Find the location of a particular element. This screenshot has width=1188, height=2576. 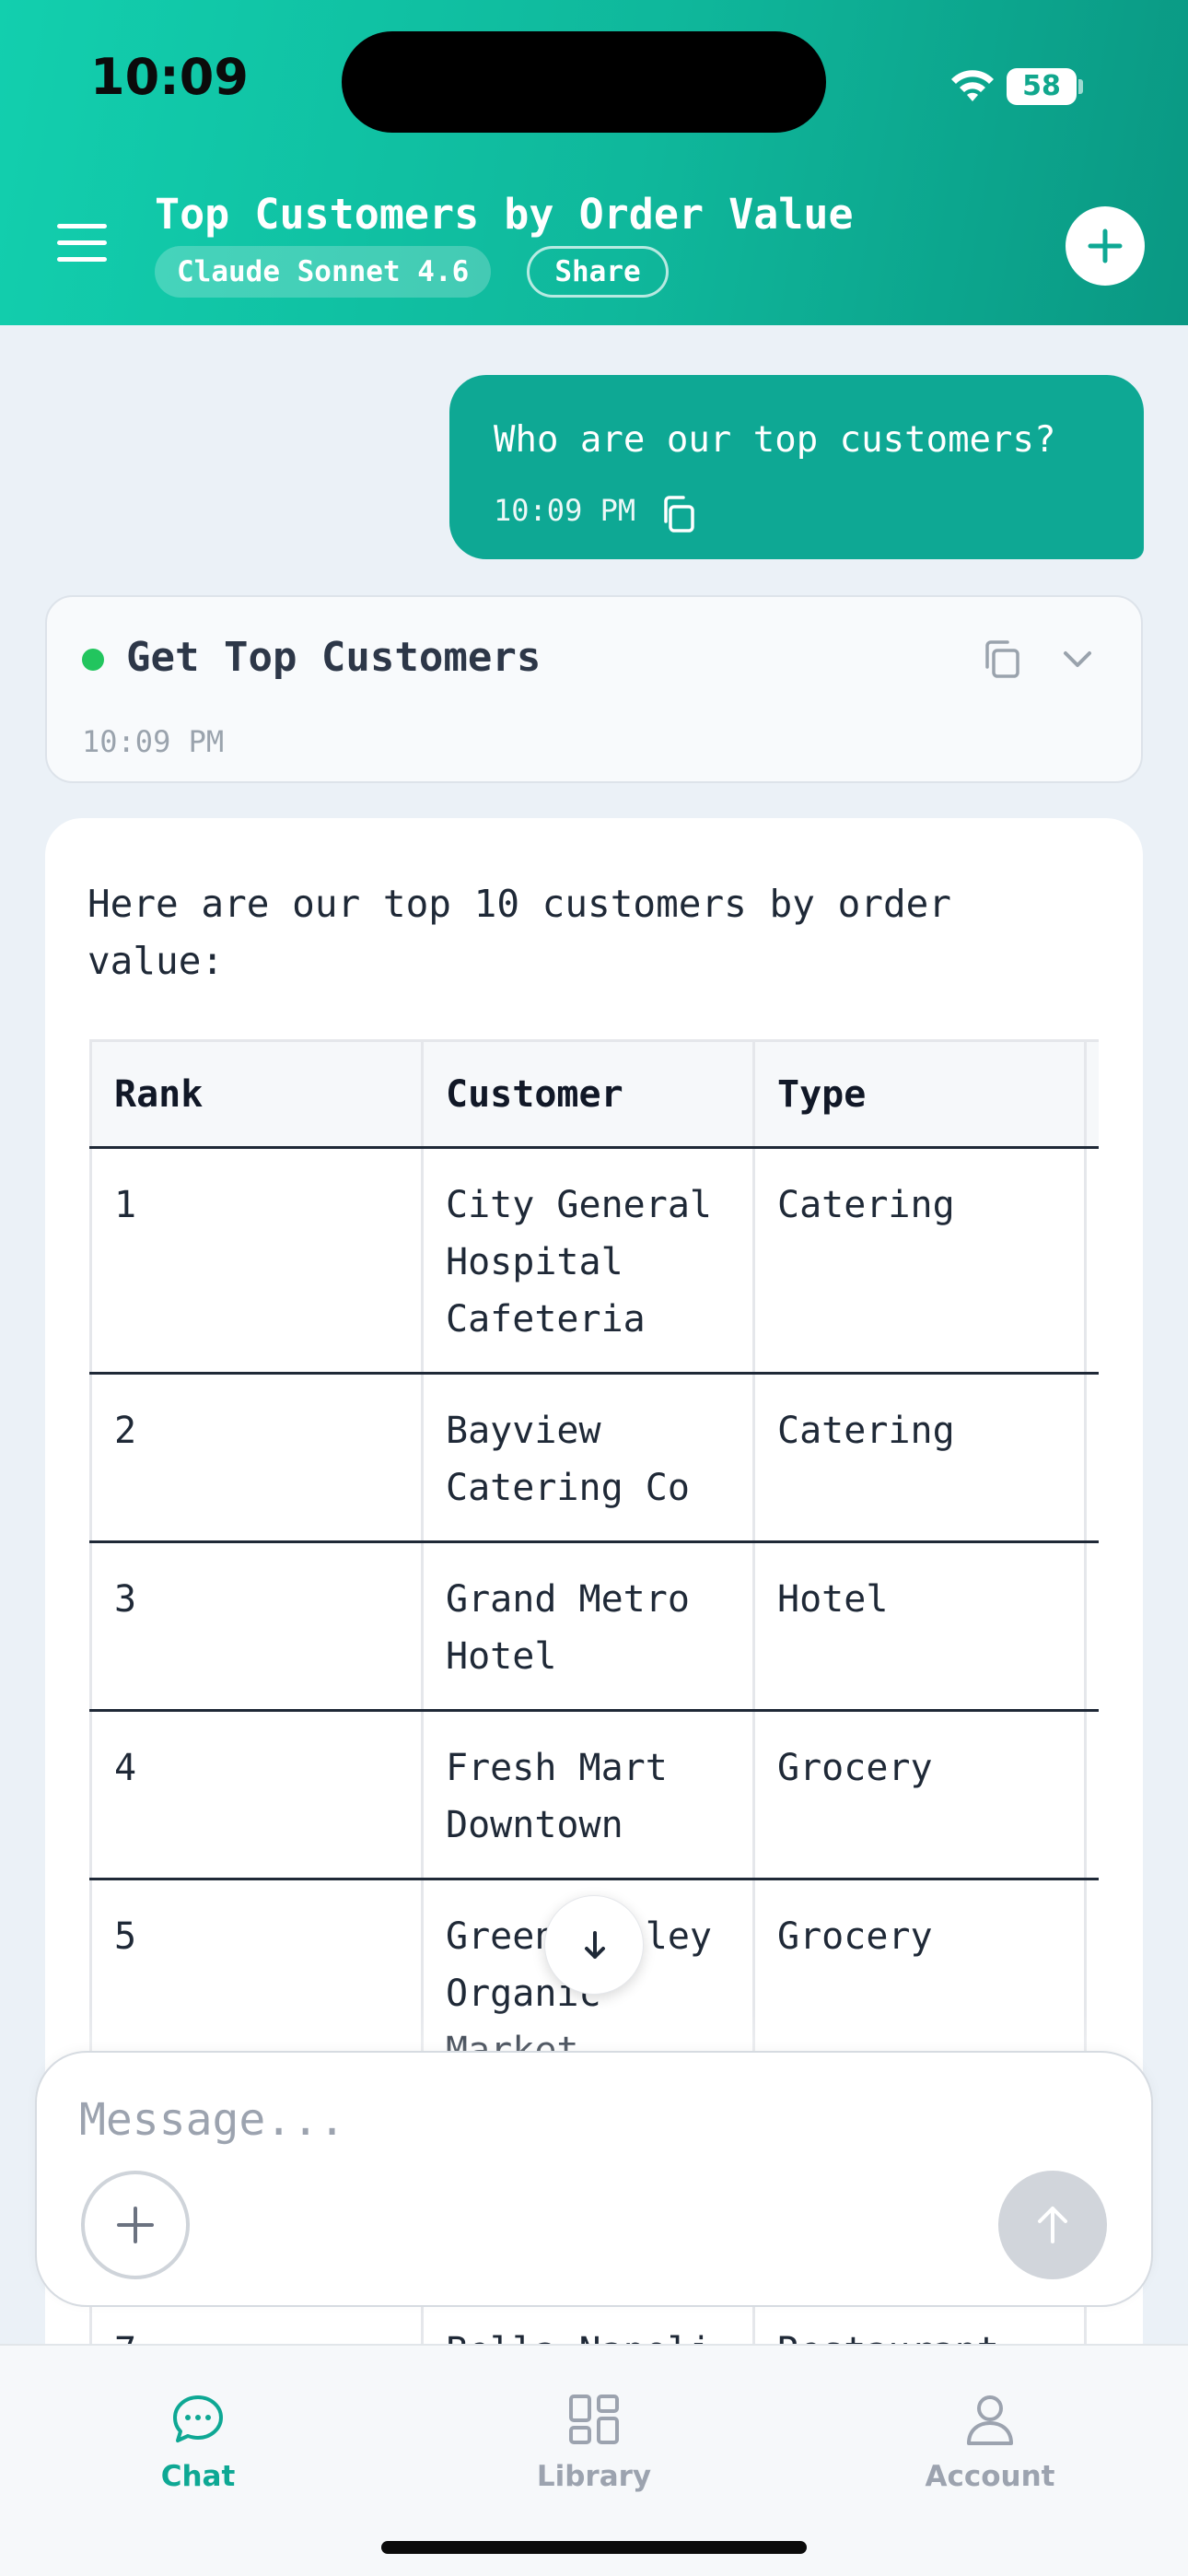

arrow-down-icon is located at coordinates (595, 1945).